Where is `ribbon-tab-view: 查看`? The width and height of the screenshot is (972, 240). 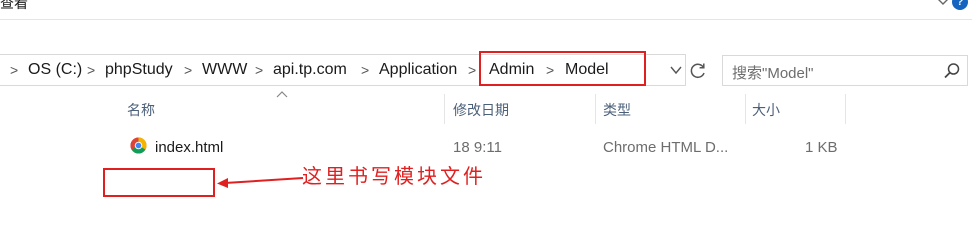
ribbon-tab-view: 查看 is located at coordinates (14, 6).